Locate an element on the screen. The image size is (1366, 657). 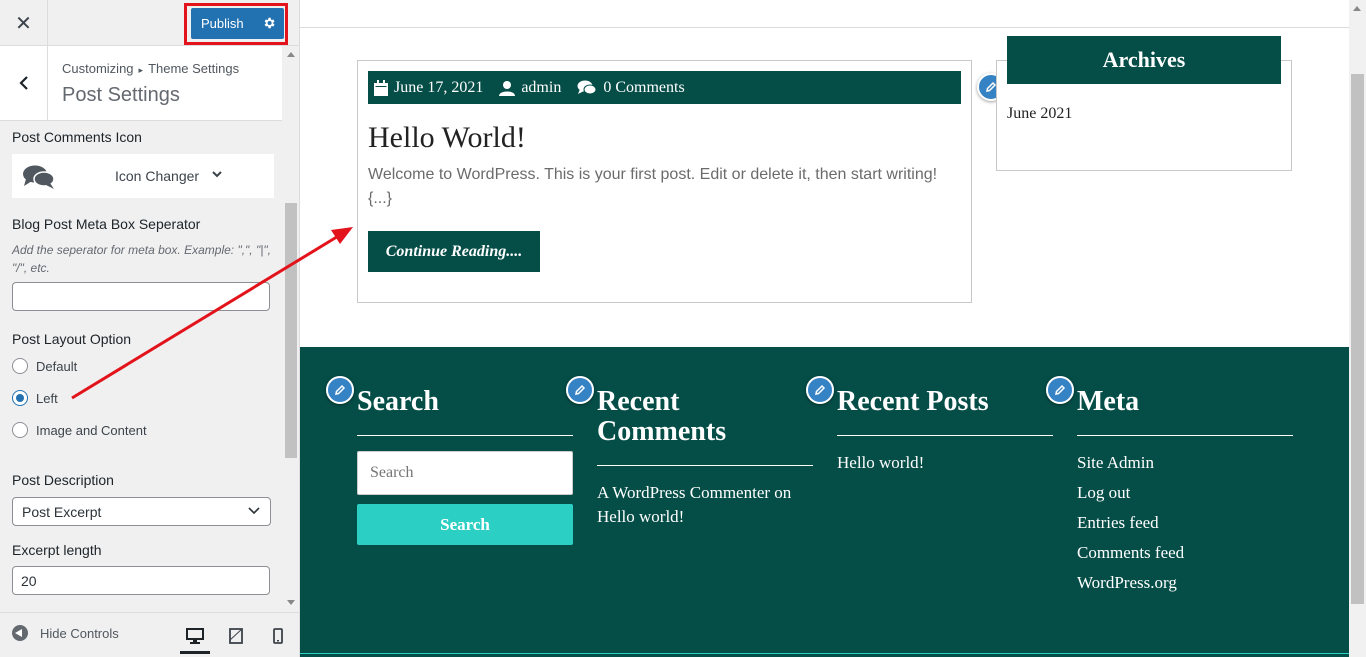
post-layout-title: Post Layout Option is located at coordinates (72, 339).